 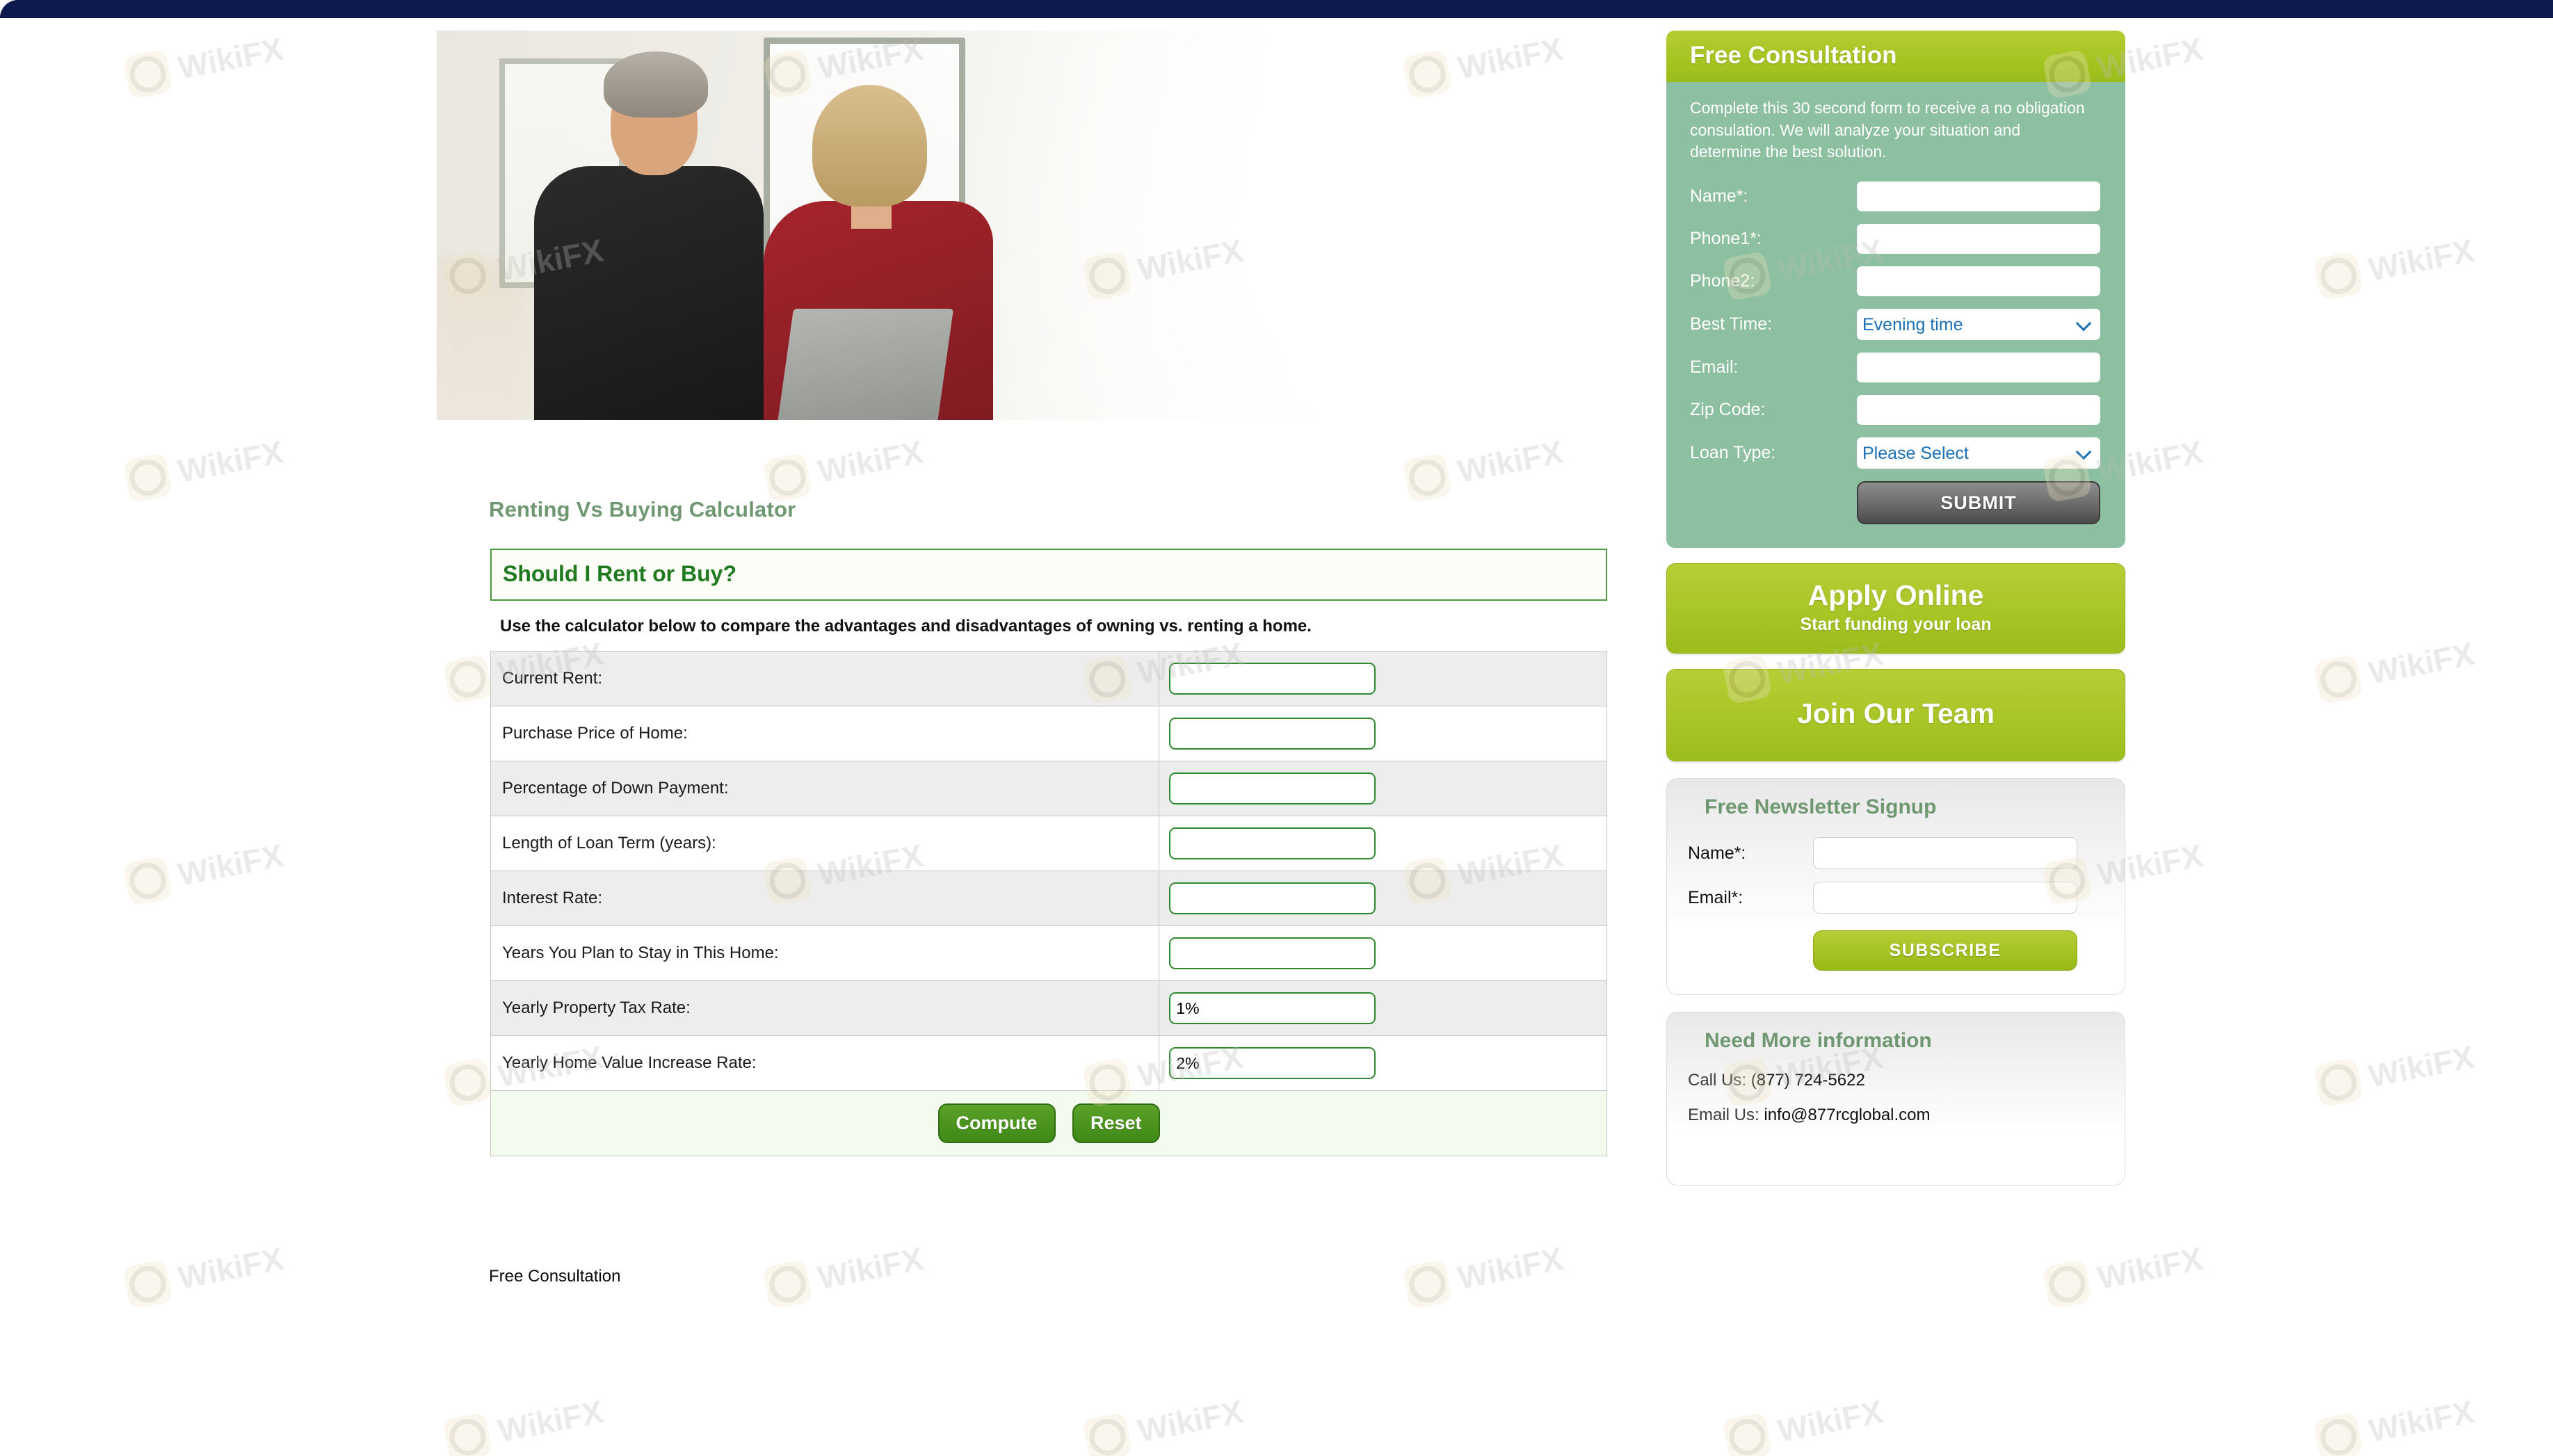 What do you see at coordinates (1896, 625) in the screenshot?
I see `apply-online-subtitle: Start funding your loan` at bounding box center [1896, 625].